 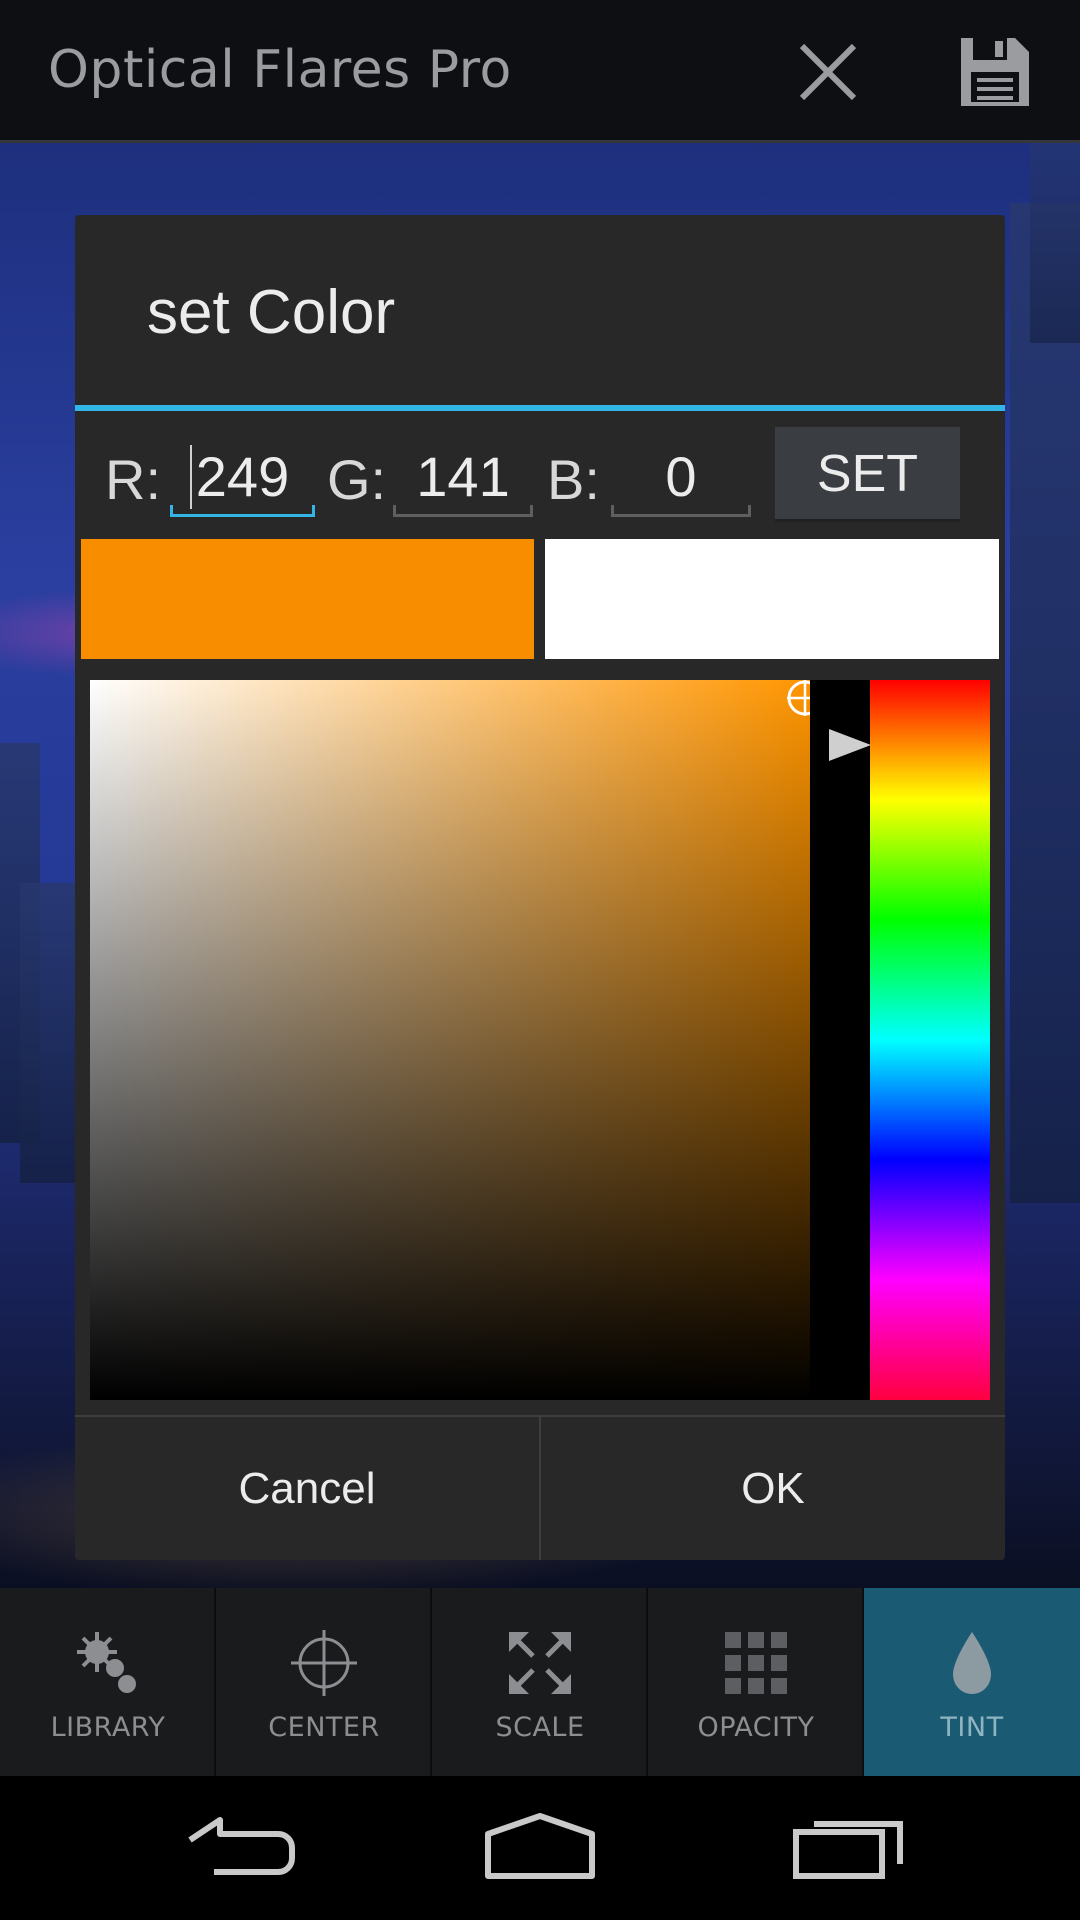 What do you see at coordinates (840, 1040) in the screenshot?
I see `hue-gap` at bounding box center [840, 1040].